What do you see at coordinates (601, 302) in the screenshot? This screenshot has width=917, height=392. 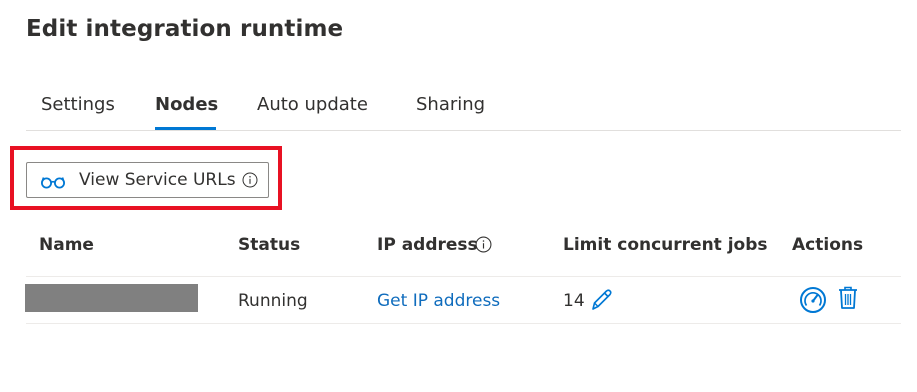 I see `pencil-icon` at bounding box center [601, 302].